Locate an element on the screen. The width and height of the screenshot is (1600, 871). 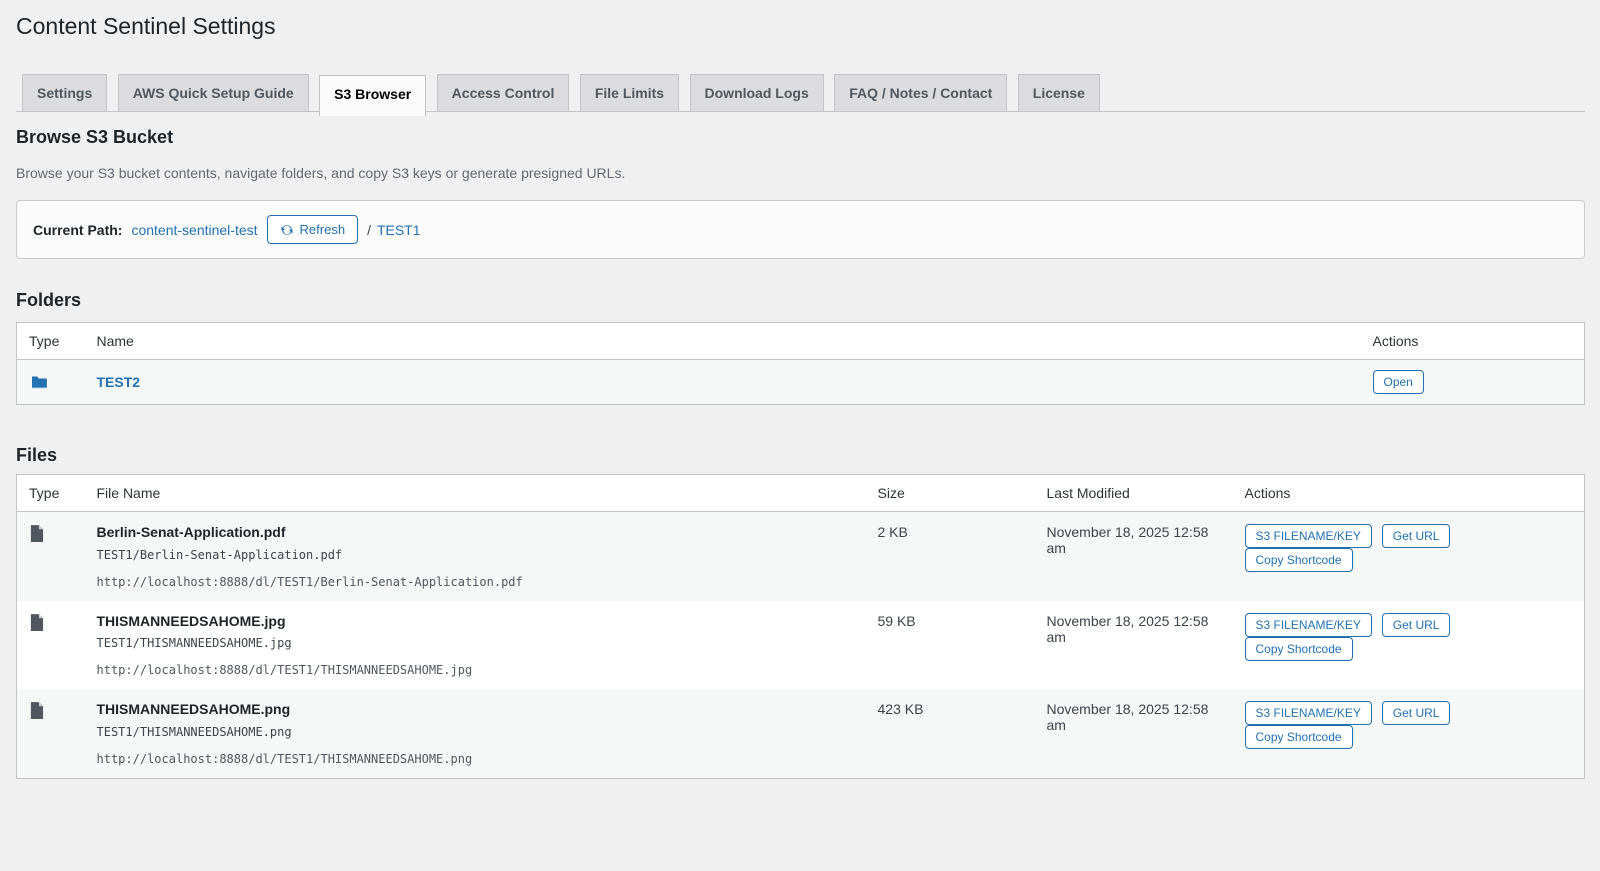
current-path-label: Current Path: is located at coordinates (78, 229).